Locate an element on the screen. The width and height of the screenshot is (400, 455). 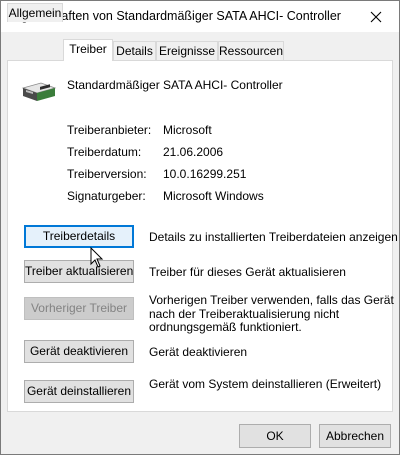
signer-label: Signaturgeber: is located at coordinates (106, 196).